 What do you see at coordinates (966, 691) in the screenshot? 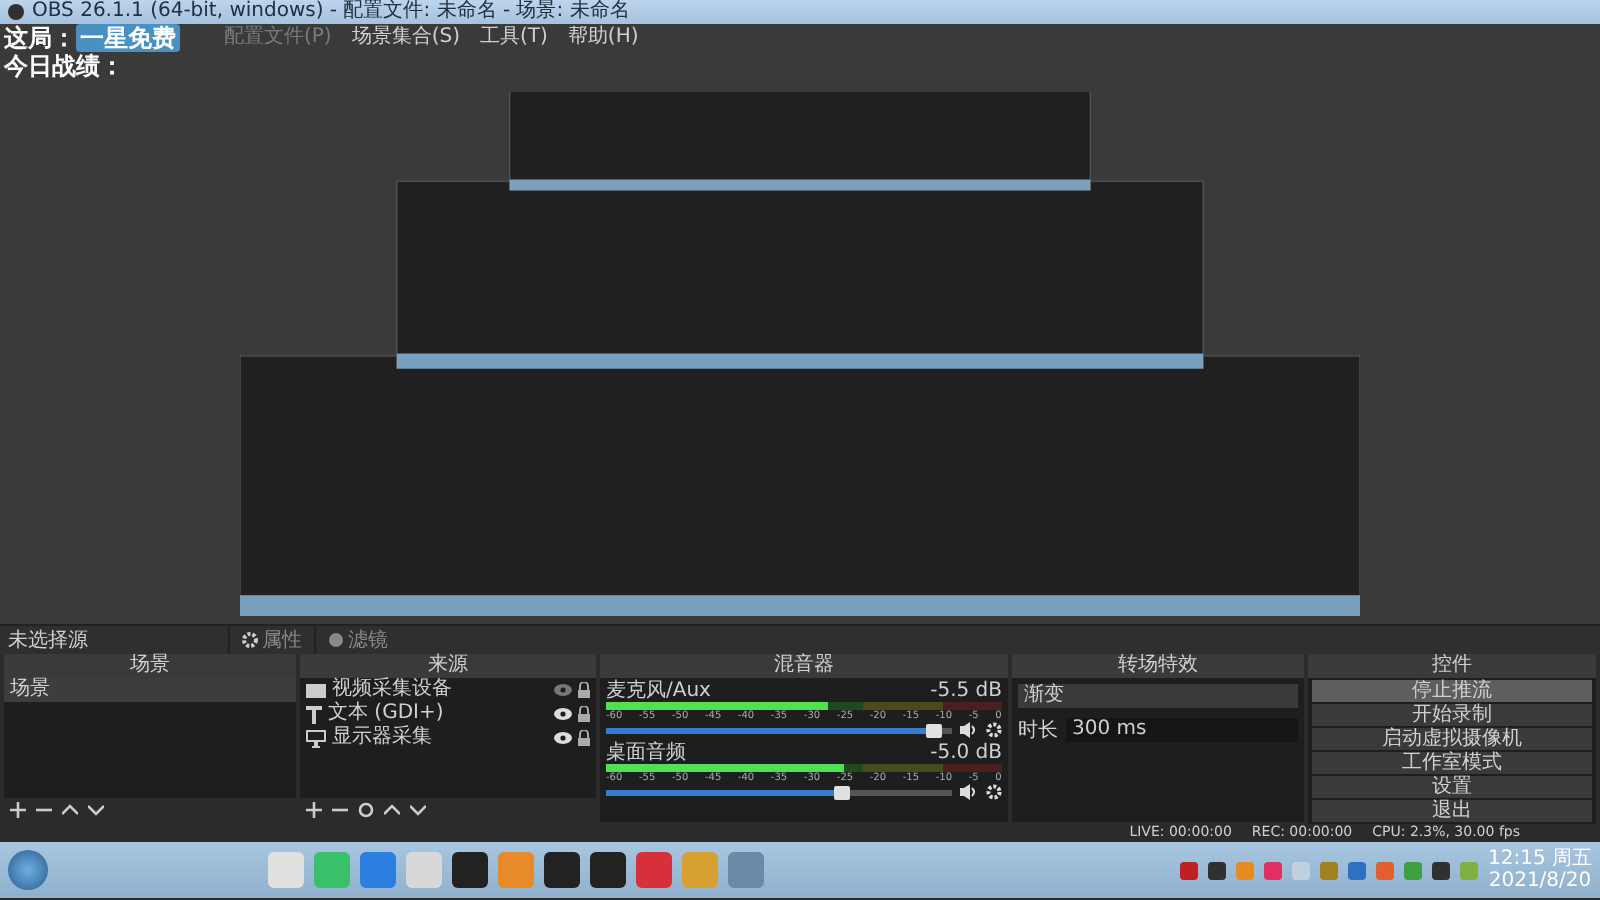
I see `channel-reading: -5.5 dB` at bounding box center [966, 691].